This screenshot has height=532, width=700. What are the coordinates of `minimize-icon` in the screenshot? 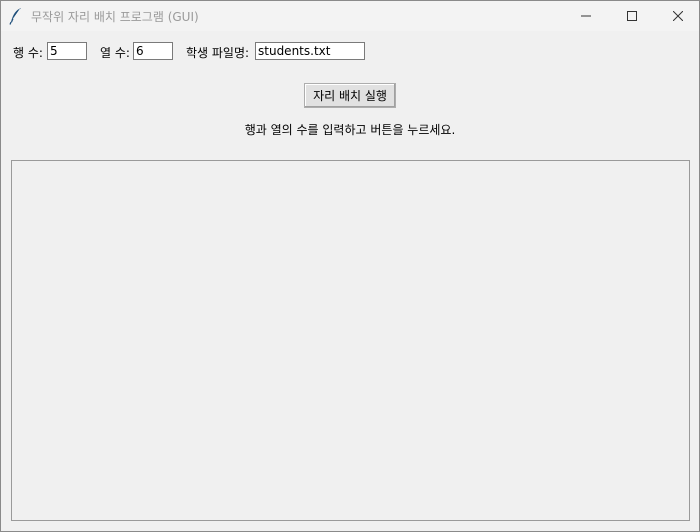 It's located at (586, 16).